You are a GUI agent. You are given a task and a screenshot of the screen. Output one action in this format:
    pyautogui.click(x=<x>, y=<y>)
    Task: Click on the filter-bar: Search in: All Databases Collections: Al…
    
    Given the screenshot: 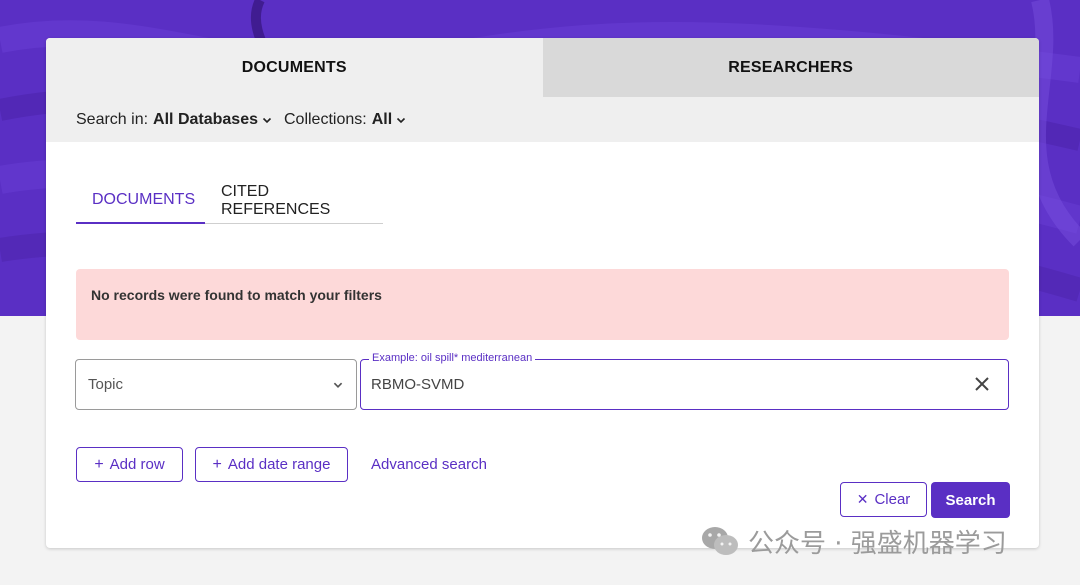 What is the action you would take?
    pyautogui.click(x=542, y=119)
    